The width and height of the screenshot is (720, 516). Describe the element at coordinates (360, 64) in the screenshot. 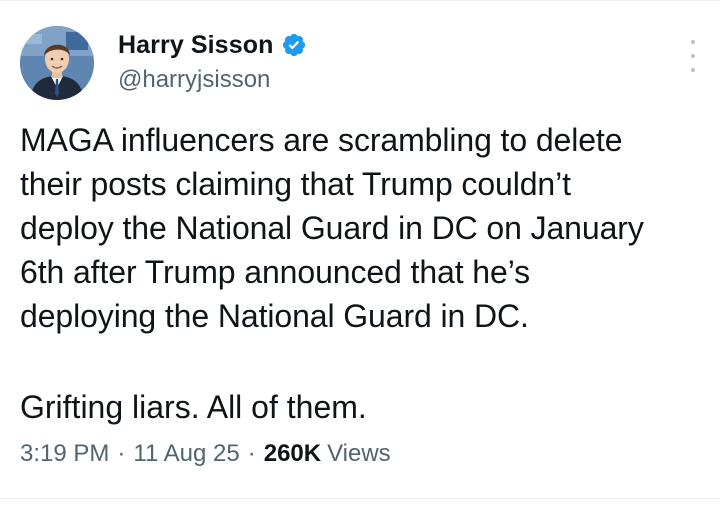

I see `tweet-header: Harry Sisson @harryjsisson` at that location.